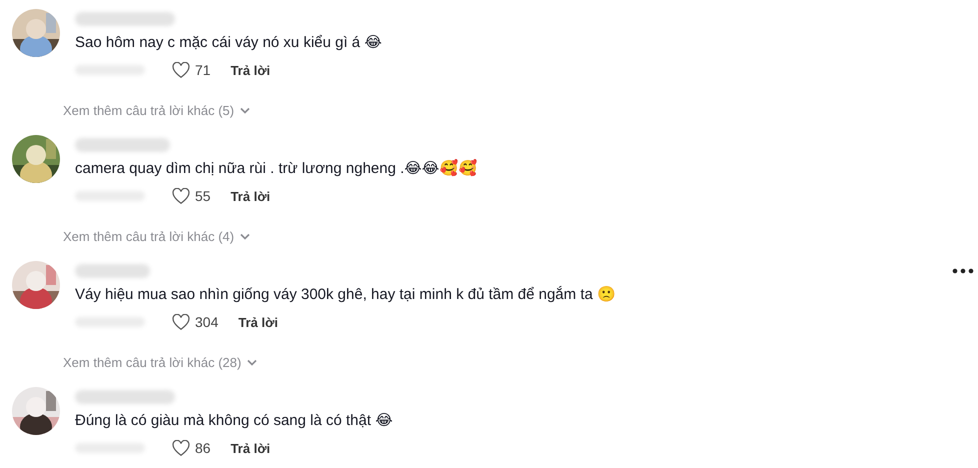  I want to click on like-count: 86, so click(203, 448).